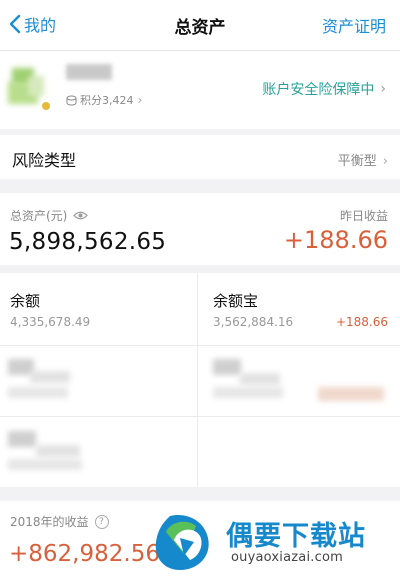 The width and height of the screenshot is (400, 576). I want to click on yesterday-income-value: +188.66, so click(335, 240).